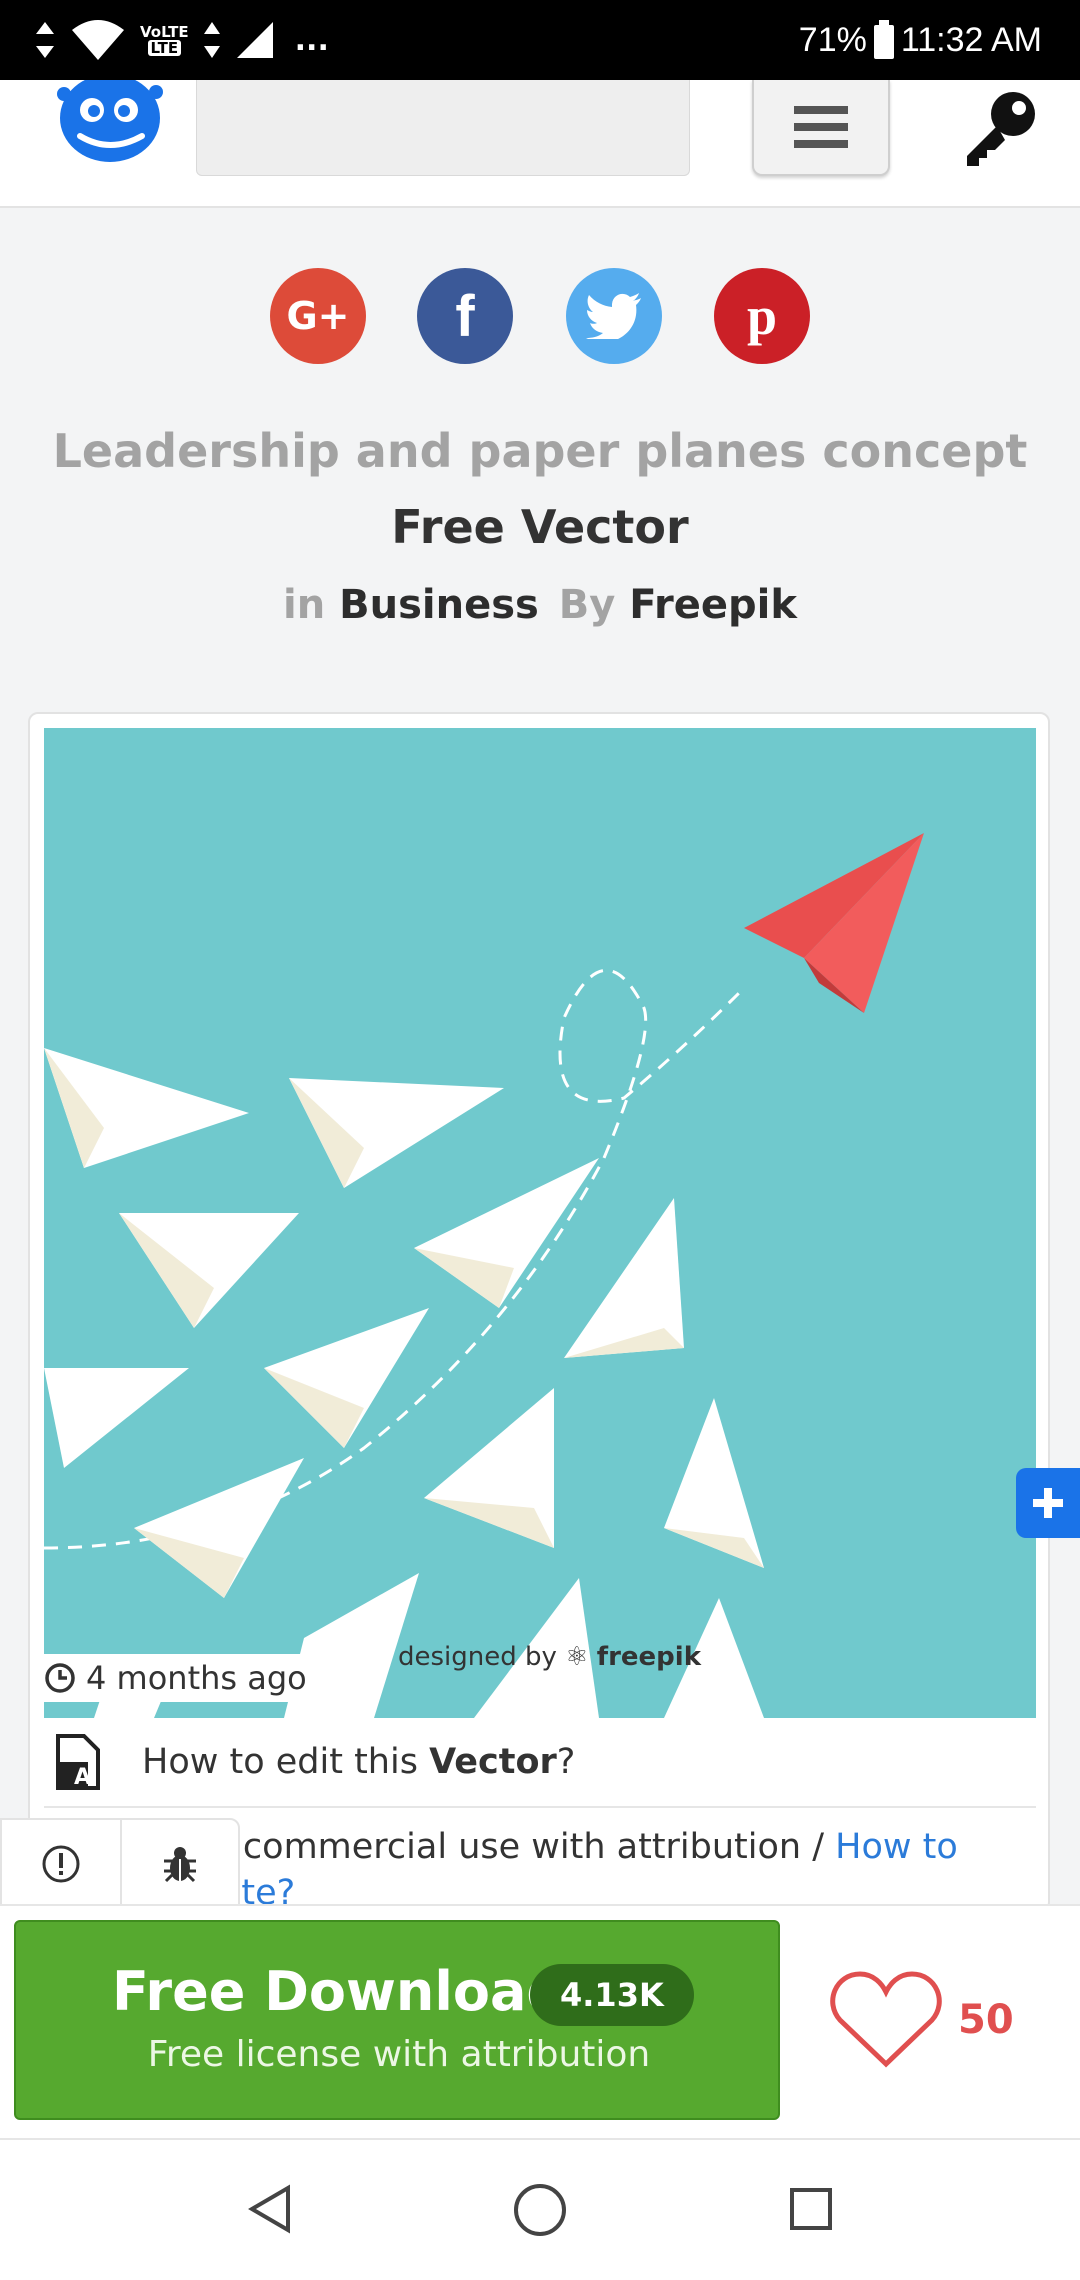 The width and height of the screenshot is (1080, 2280). What do you see at coordinates (566, 1762) in the screenshot?
I see `how-to-edit-suffix: ?` at bounding box center [566, 1762].